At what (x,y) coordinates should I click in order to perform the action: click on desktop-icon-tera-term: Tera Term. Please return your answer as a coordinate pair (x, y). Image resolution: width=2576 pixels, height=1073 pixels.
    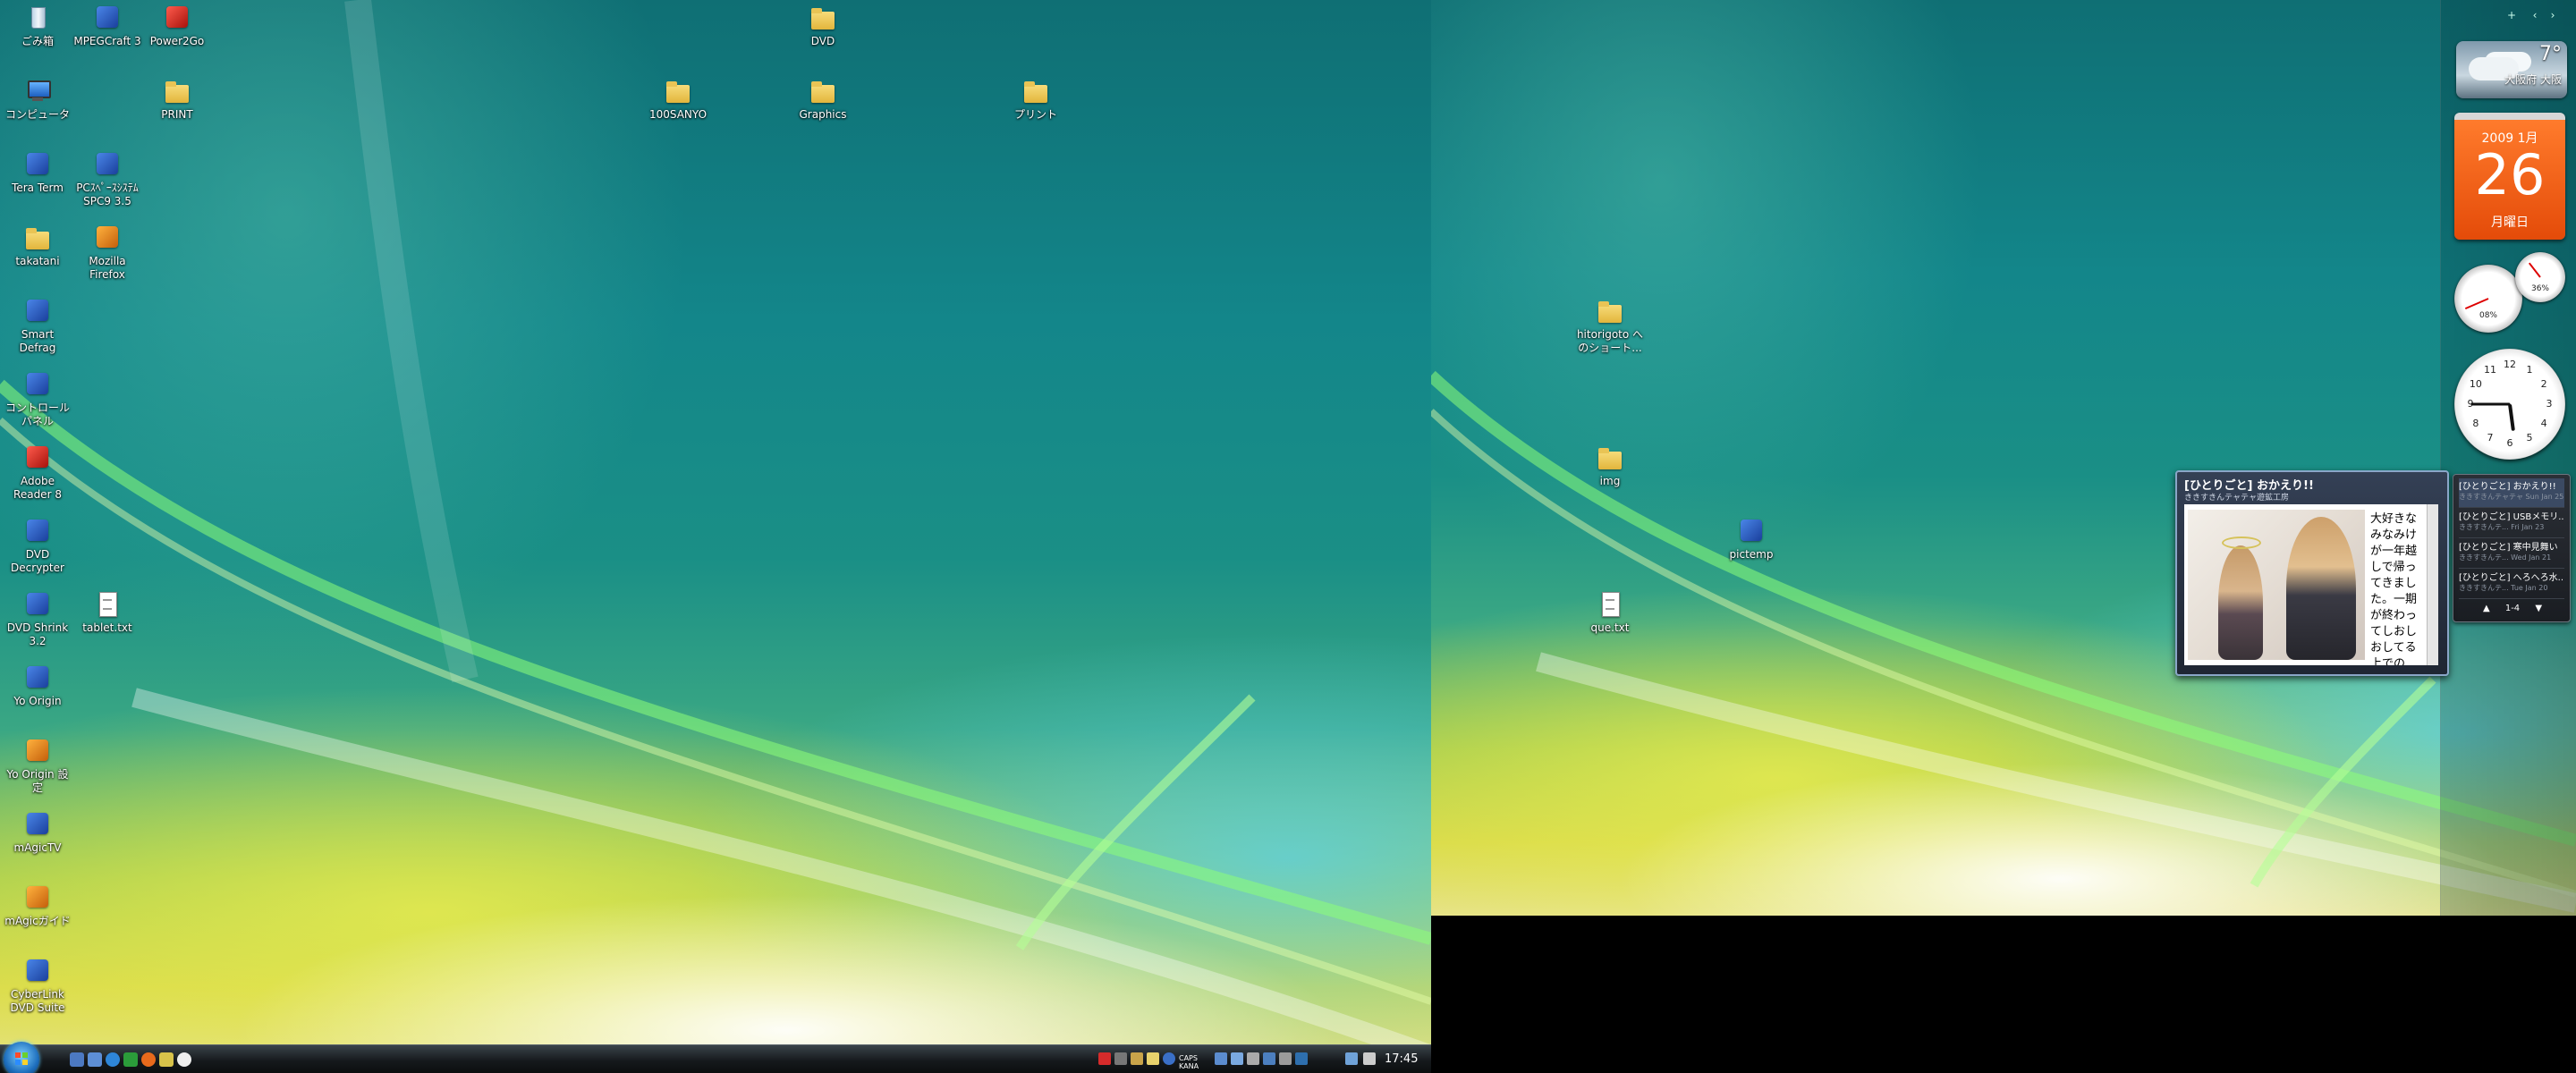
    Looking at the image, I should click on (37, 172).